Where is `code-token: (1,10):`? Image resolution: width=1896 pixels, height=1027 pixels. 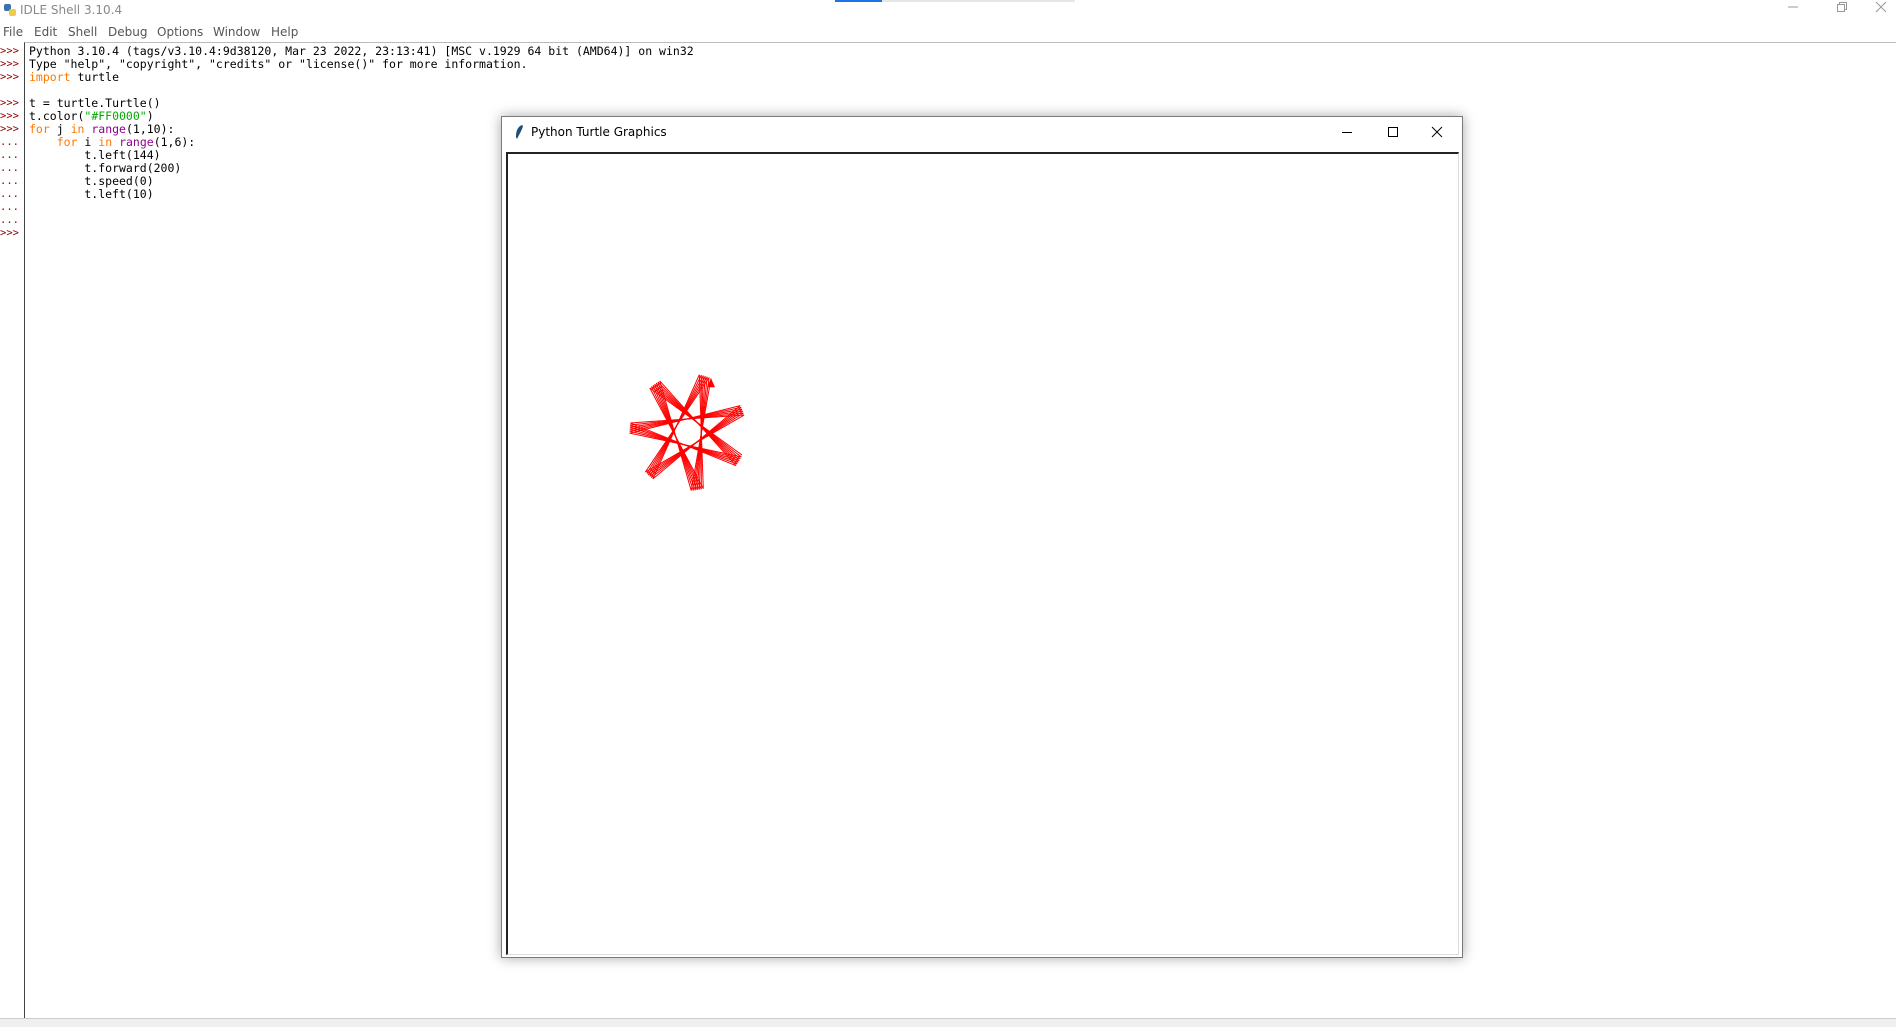 code-token: (1,10): is located at coordinates (150, 129).